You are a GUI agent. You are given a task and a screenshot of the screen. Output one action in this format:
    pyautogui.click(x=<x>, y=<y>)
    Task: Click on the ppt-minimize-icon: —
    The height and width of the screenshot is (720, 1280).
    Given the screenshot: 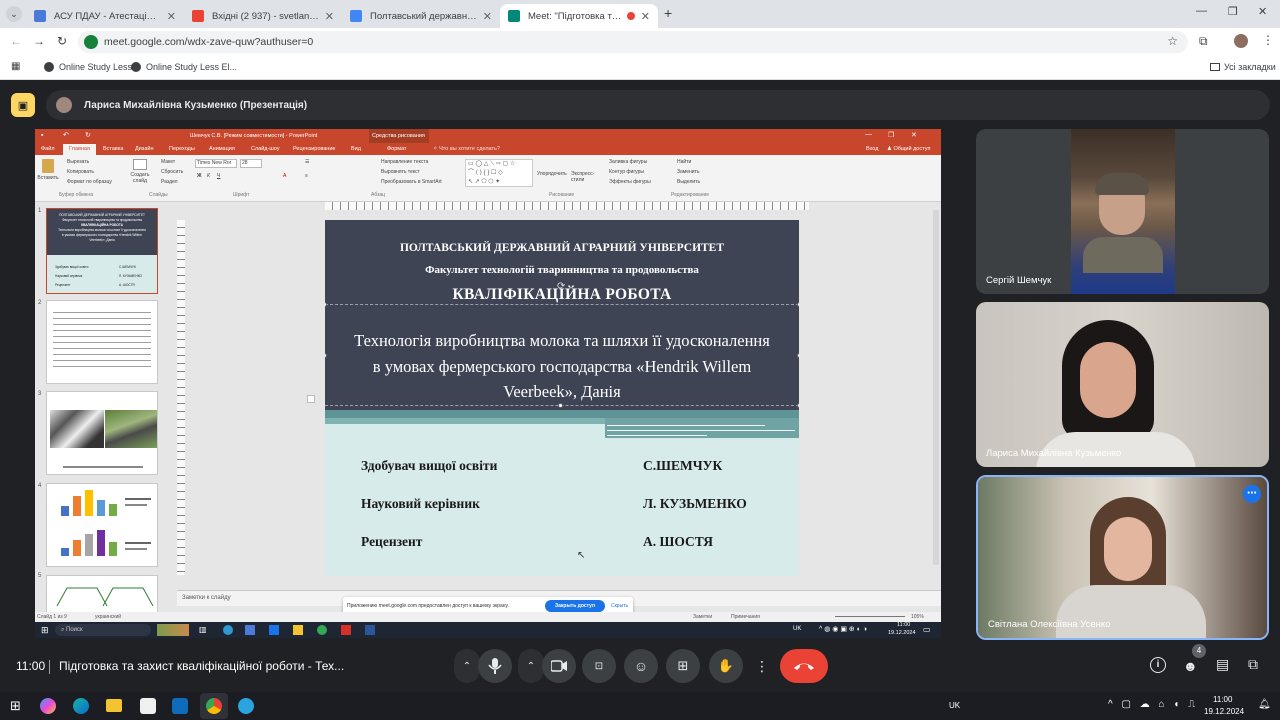 What is the action you would take?
    pyautogui.click(x=868, y=134)
    